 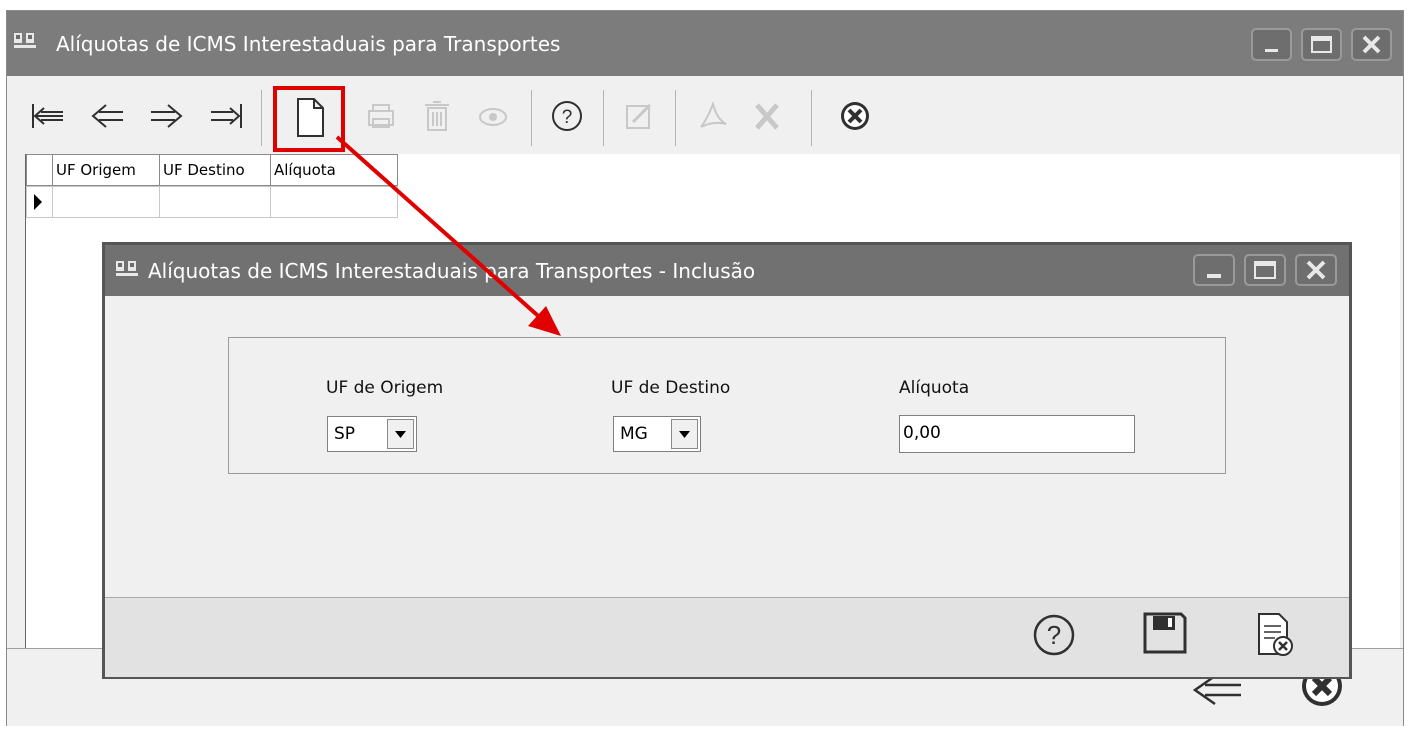 I want to click on last-record-icon, so click(x=226, y=116).